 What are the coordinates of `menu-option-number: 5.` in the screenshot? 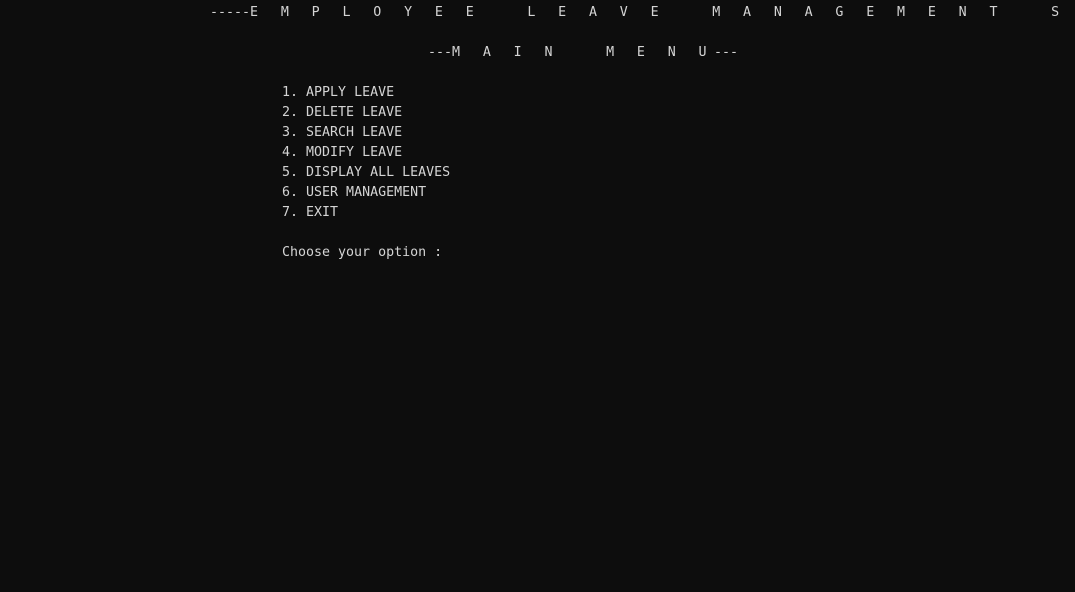 It's located at (290, 172).